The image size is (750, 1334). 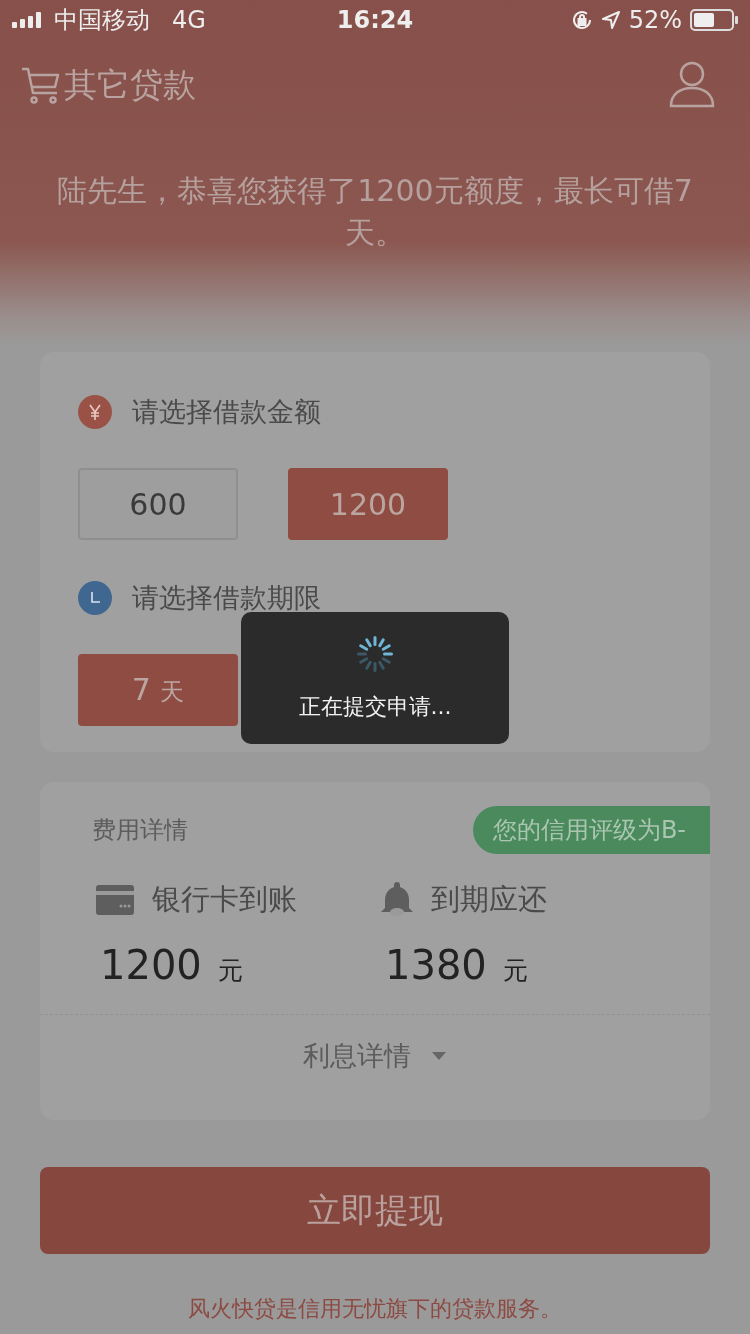 I want to click on caret-icon, so click(x=439, y=1056).